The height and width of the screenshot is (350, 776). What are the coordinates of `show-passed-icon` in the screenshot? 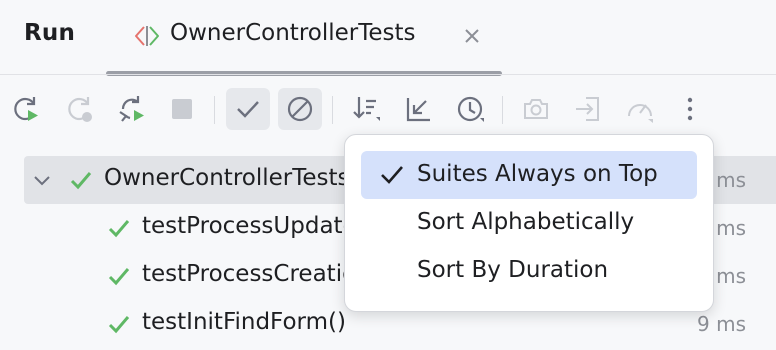 It's located at (248, 109).